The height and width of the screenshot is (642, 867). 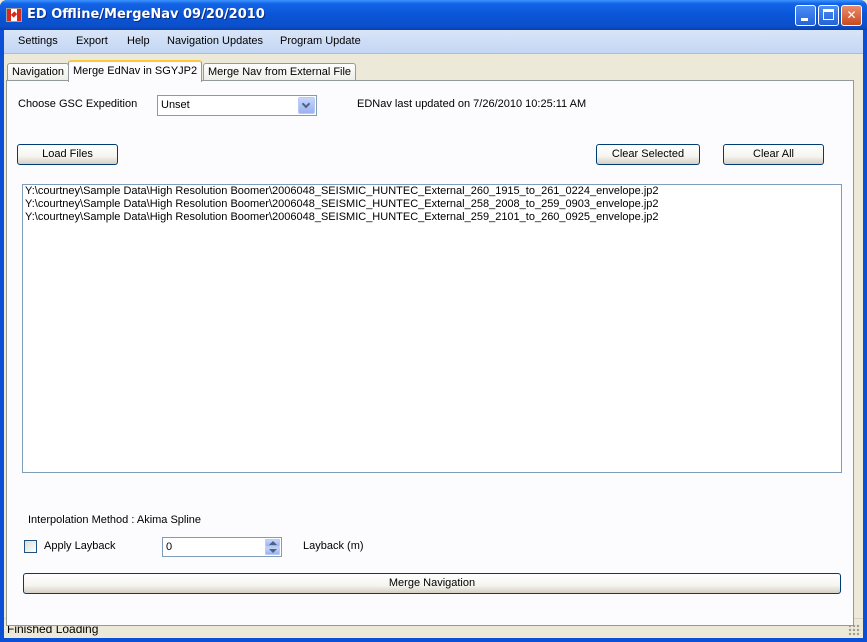 I want to click on menu-export: Export, so click(x=92, y=41).